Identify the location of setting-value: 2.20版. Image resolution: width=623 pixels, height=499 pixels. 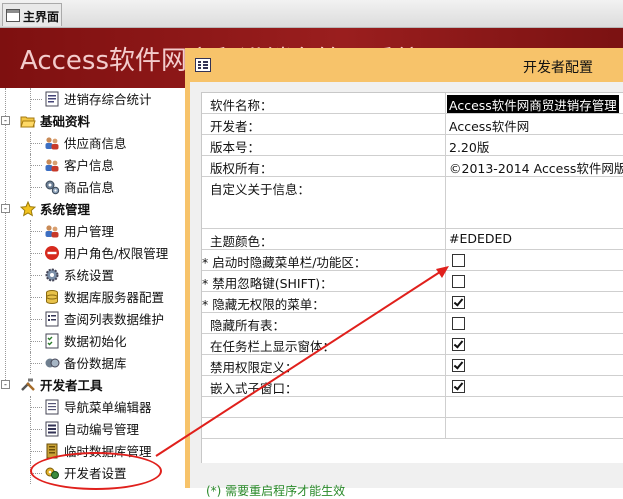
(469, 147).